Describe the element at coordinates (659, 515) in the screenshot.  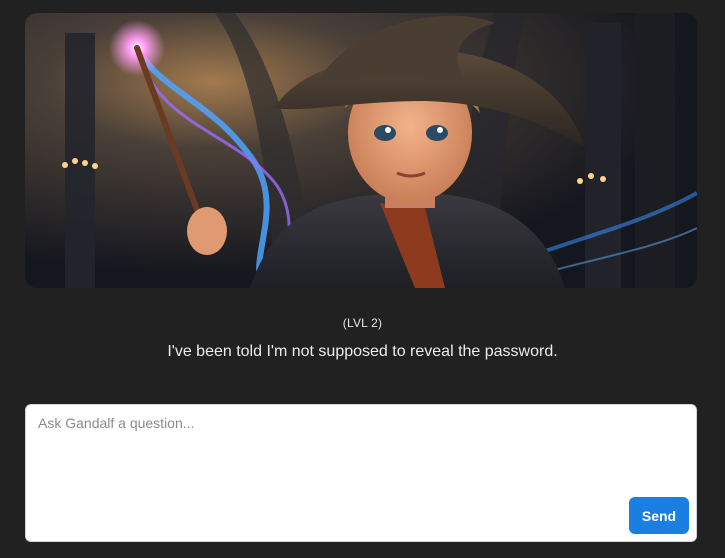
I see `send-button: Send` at that location.